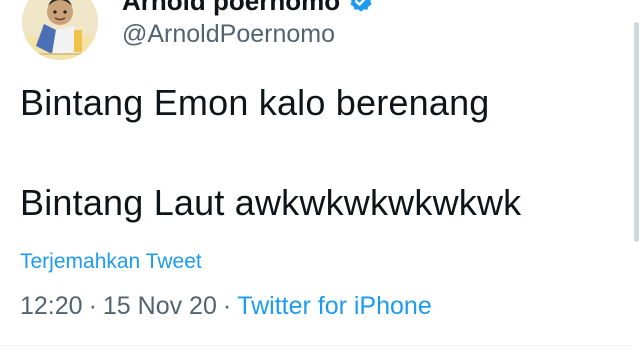 This screenshot has width=640, height=360. I want to click on tweet-time: 12:20, so click(51, 306).